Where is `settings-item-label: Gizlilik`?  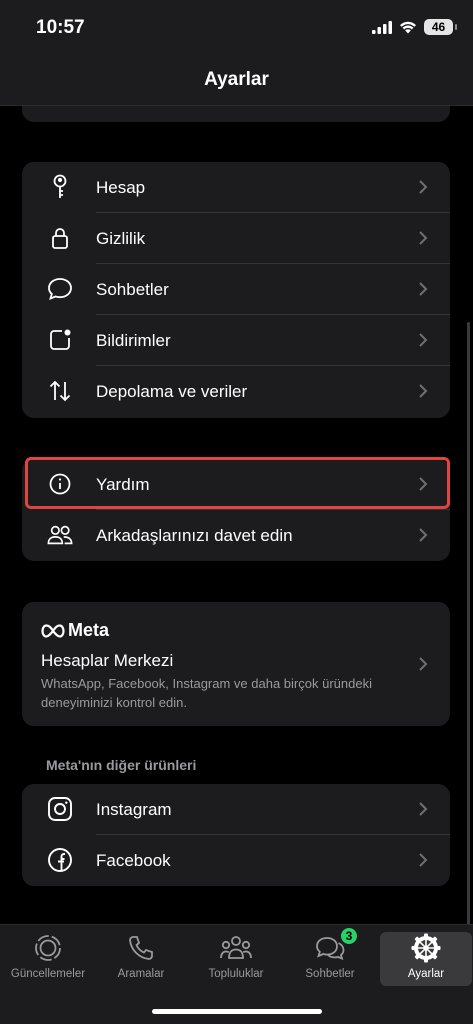 settings-item-label: Gizlilik is located at coordinates (121, 238).